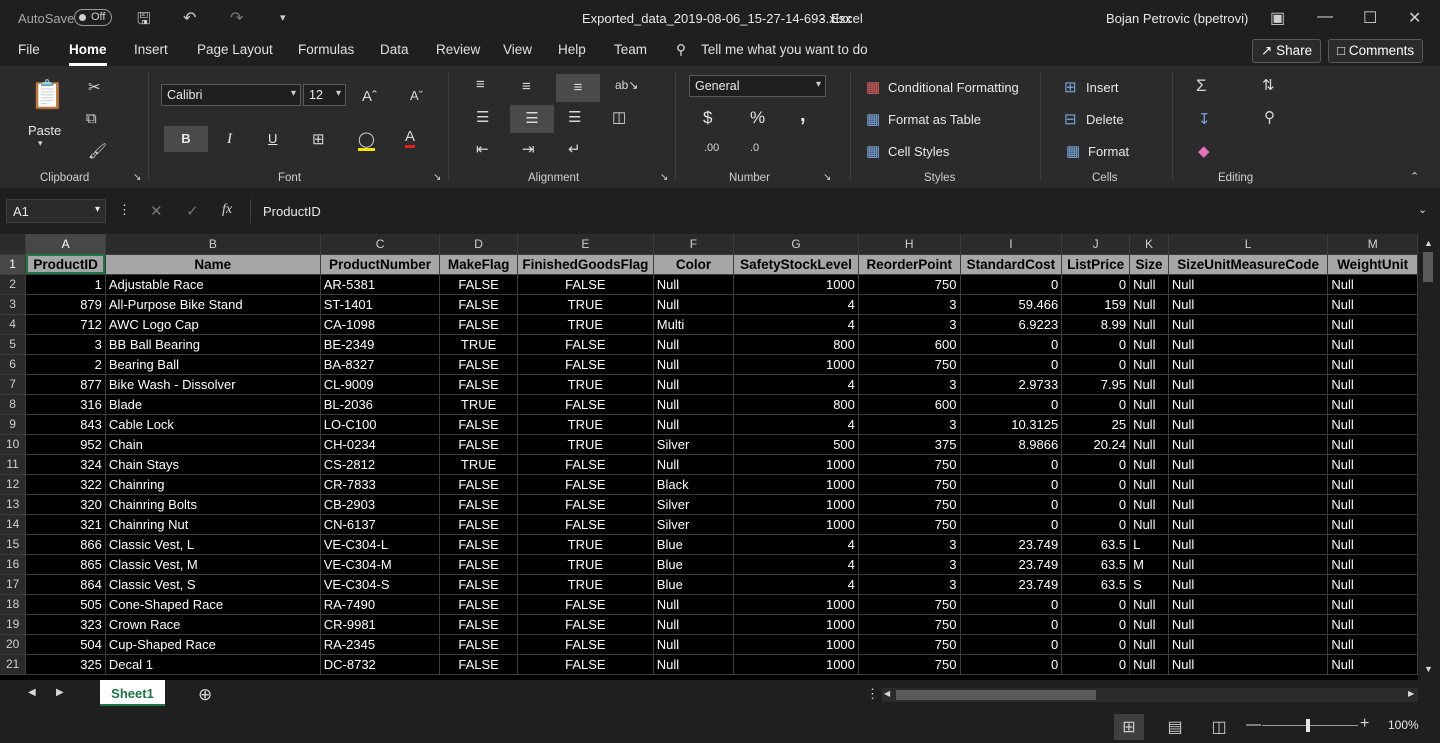 Image resolution: width=1440 pixels, height=743 pixels. What do you see at coordinates (192, 211) in the screenshot?
I see `enter-icon: ✓` at bounding box center [192, 211].